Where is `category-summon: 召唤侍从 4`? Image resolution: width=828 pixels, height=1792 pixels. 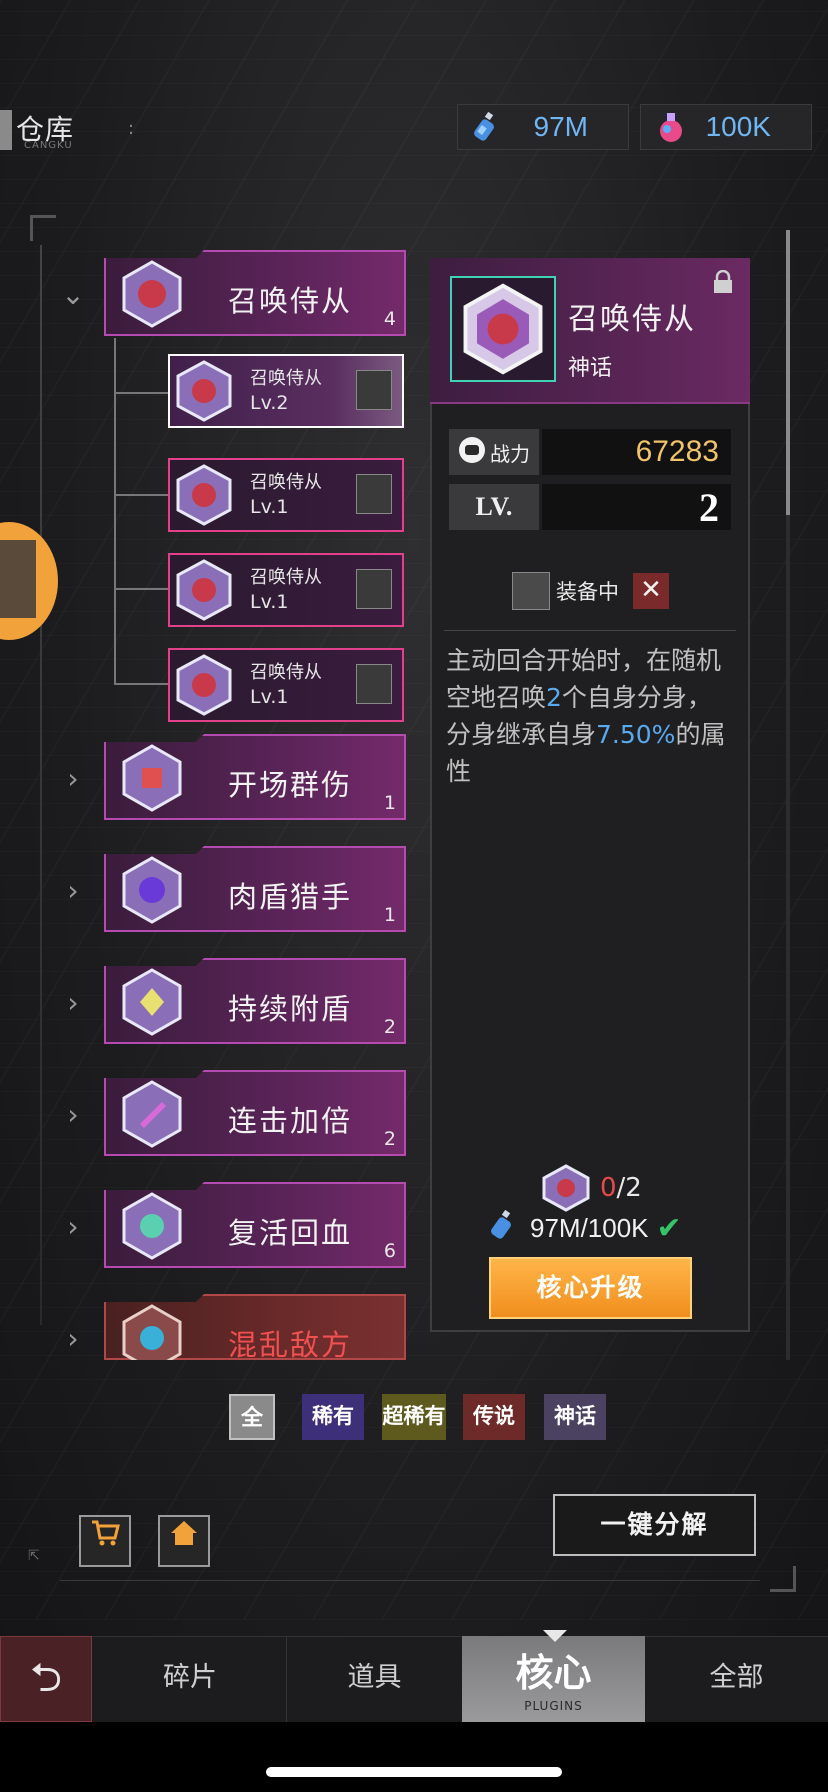 category-summon: 召唤侍从 4 is located at coordinates (255, 293).